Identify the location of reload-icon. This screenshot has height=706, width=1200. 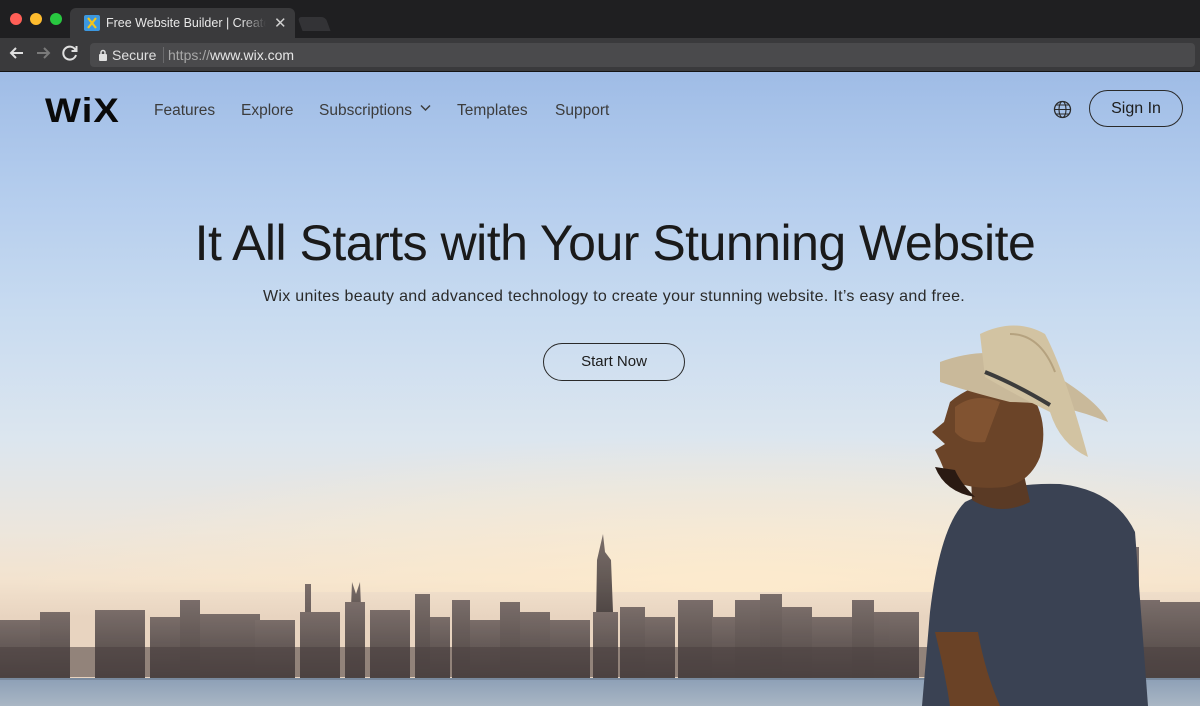
(70, 53).